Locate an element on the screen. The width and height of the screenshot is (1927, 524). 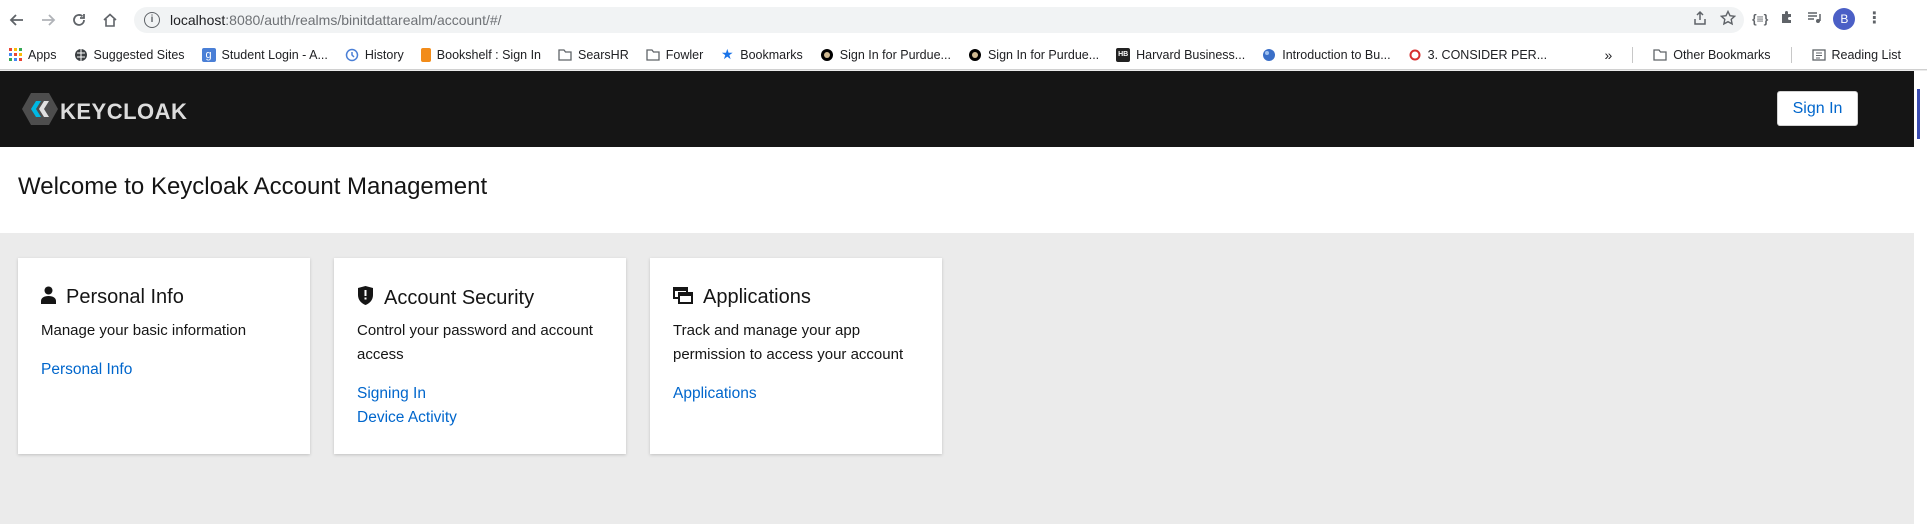
bookmark-star-icon is located at coordinates (1728, 20).